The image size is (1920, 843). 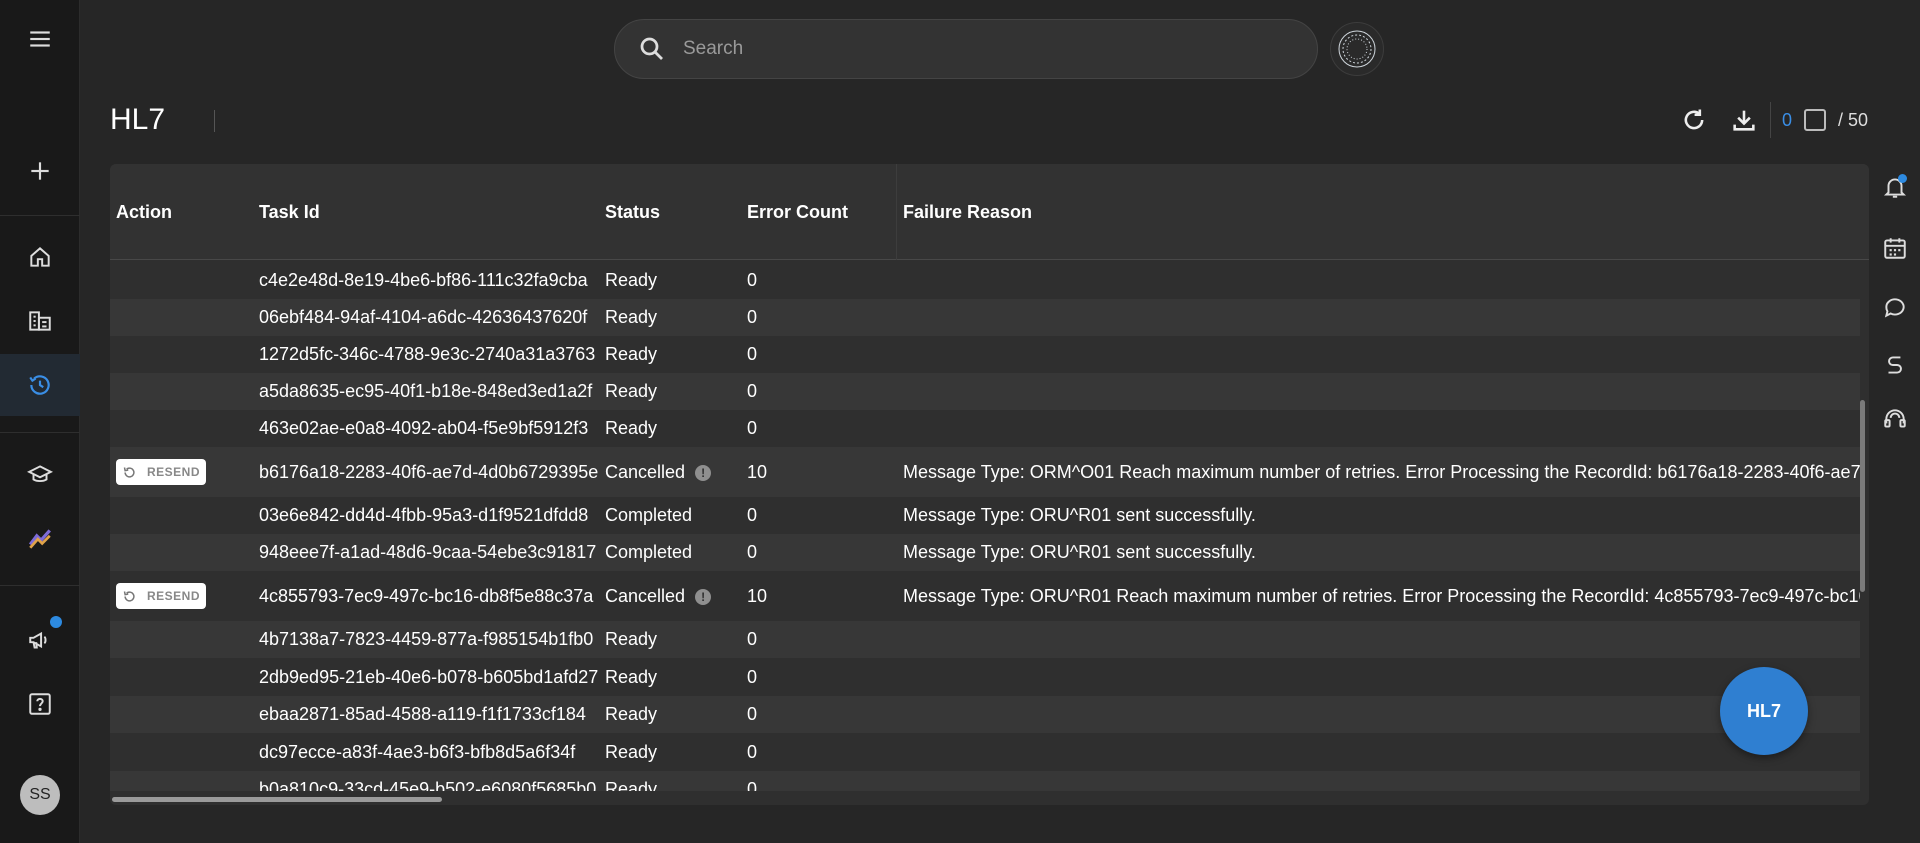 I want to click on sidebar-item-learning, so click(x=40, y=474).